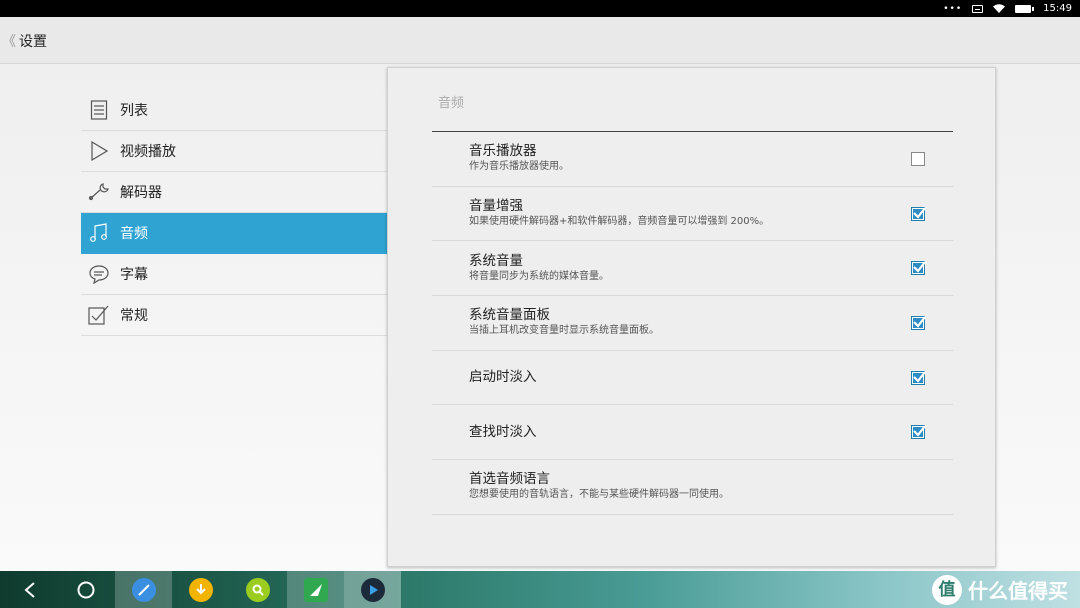 Image resolution: width=1080 pixels, height=608 pixels. I want to click on setting-volume-boost: 音量增强 如果使用硬件解码器+和软件解码器，音频音量可以增强到 200%。, so click(692, 214).